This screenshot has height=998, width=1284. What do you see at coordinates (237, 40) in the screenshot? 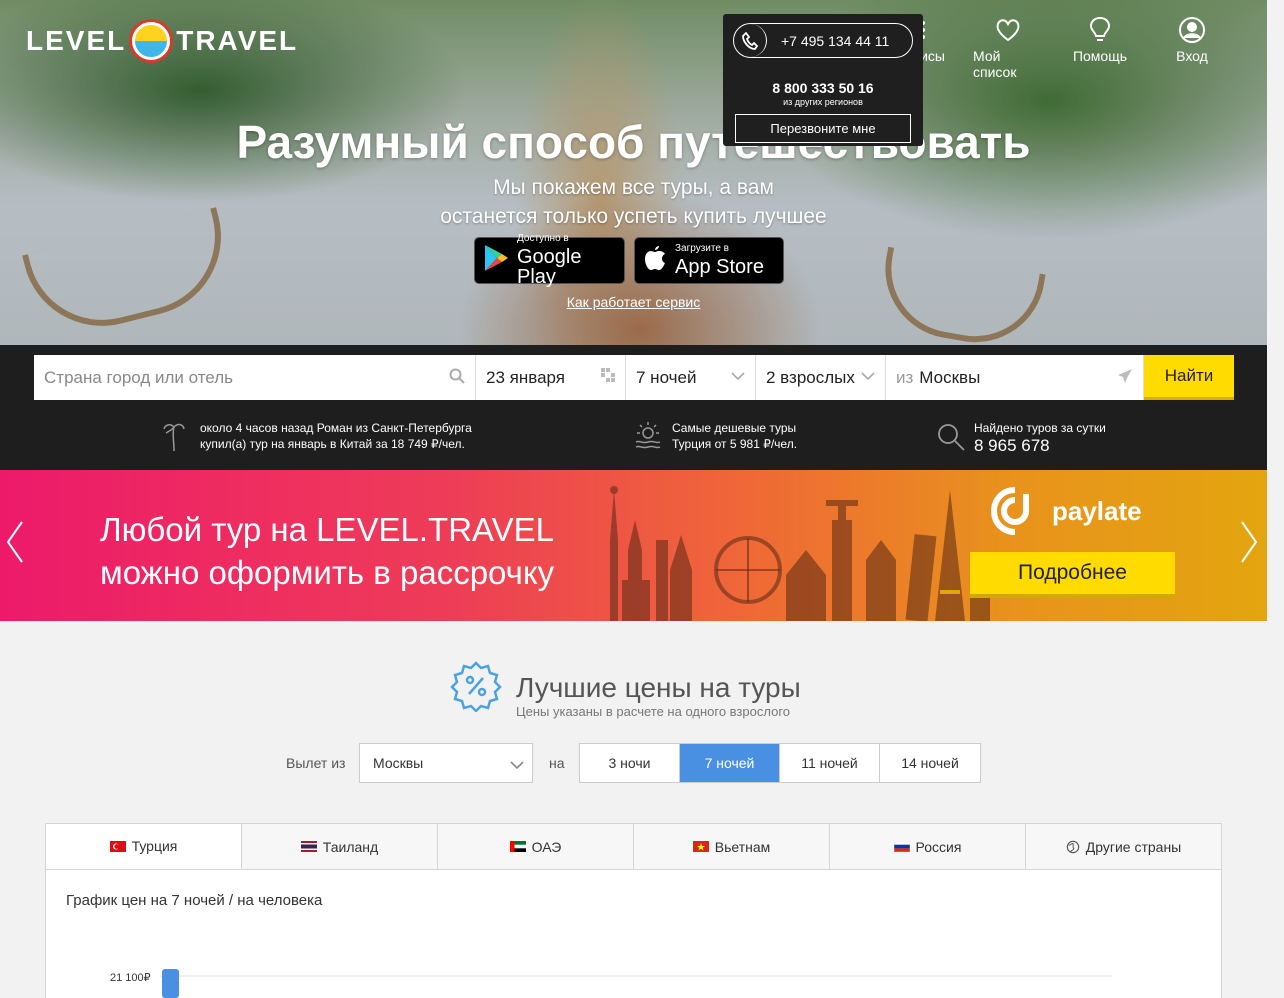
I see `logo-text-right: TRAVEL` at bounding box center [237, 40].